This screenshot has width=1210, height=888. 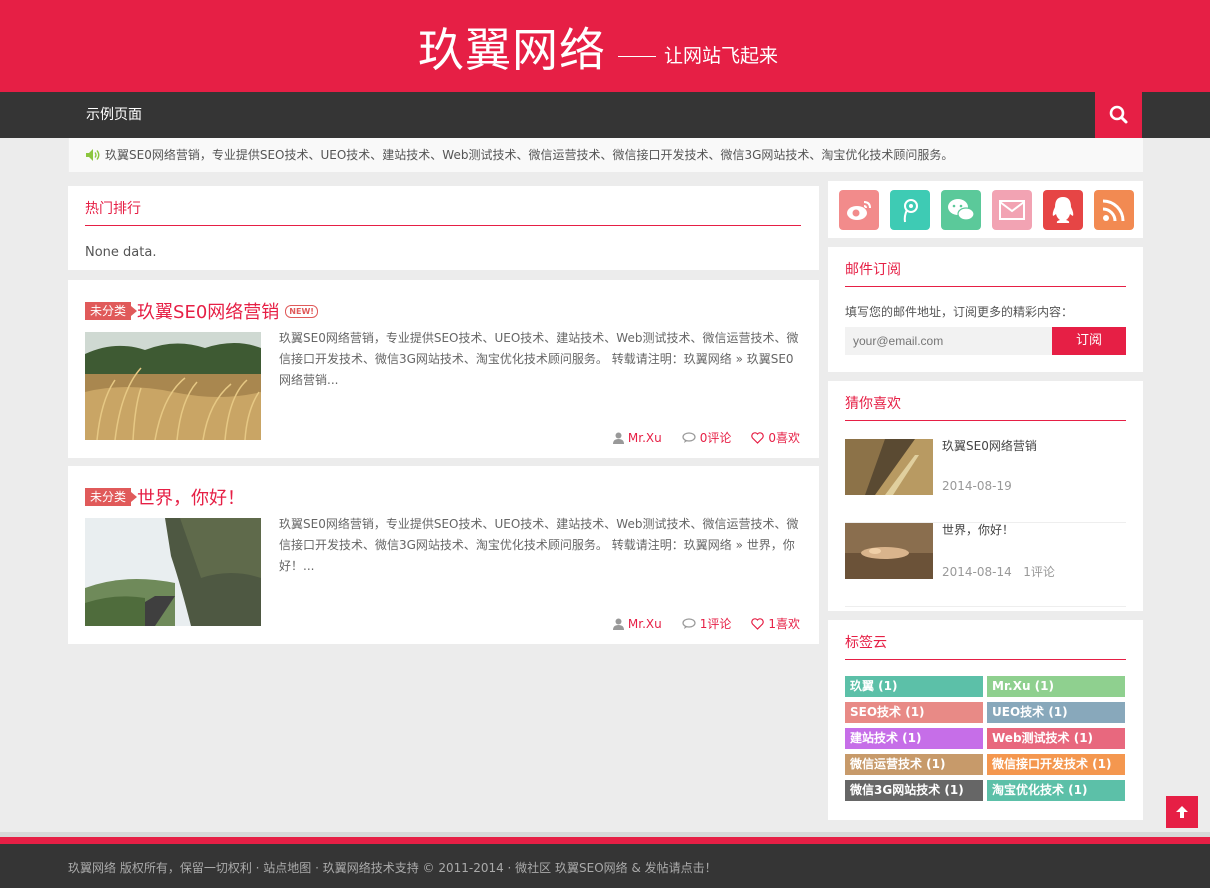 I want to click on tencent-weibo-link, so click(x=910, y=210).